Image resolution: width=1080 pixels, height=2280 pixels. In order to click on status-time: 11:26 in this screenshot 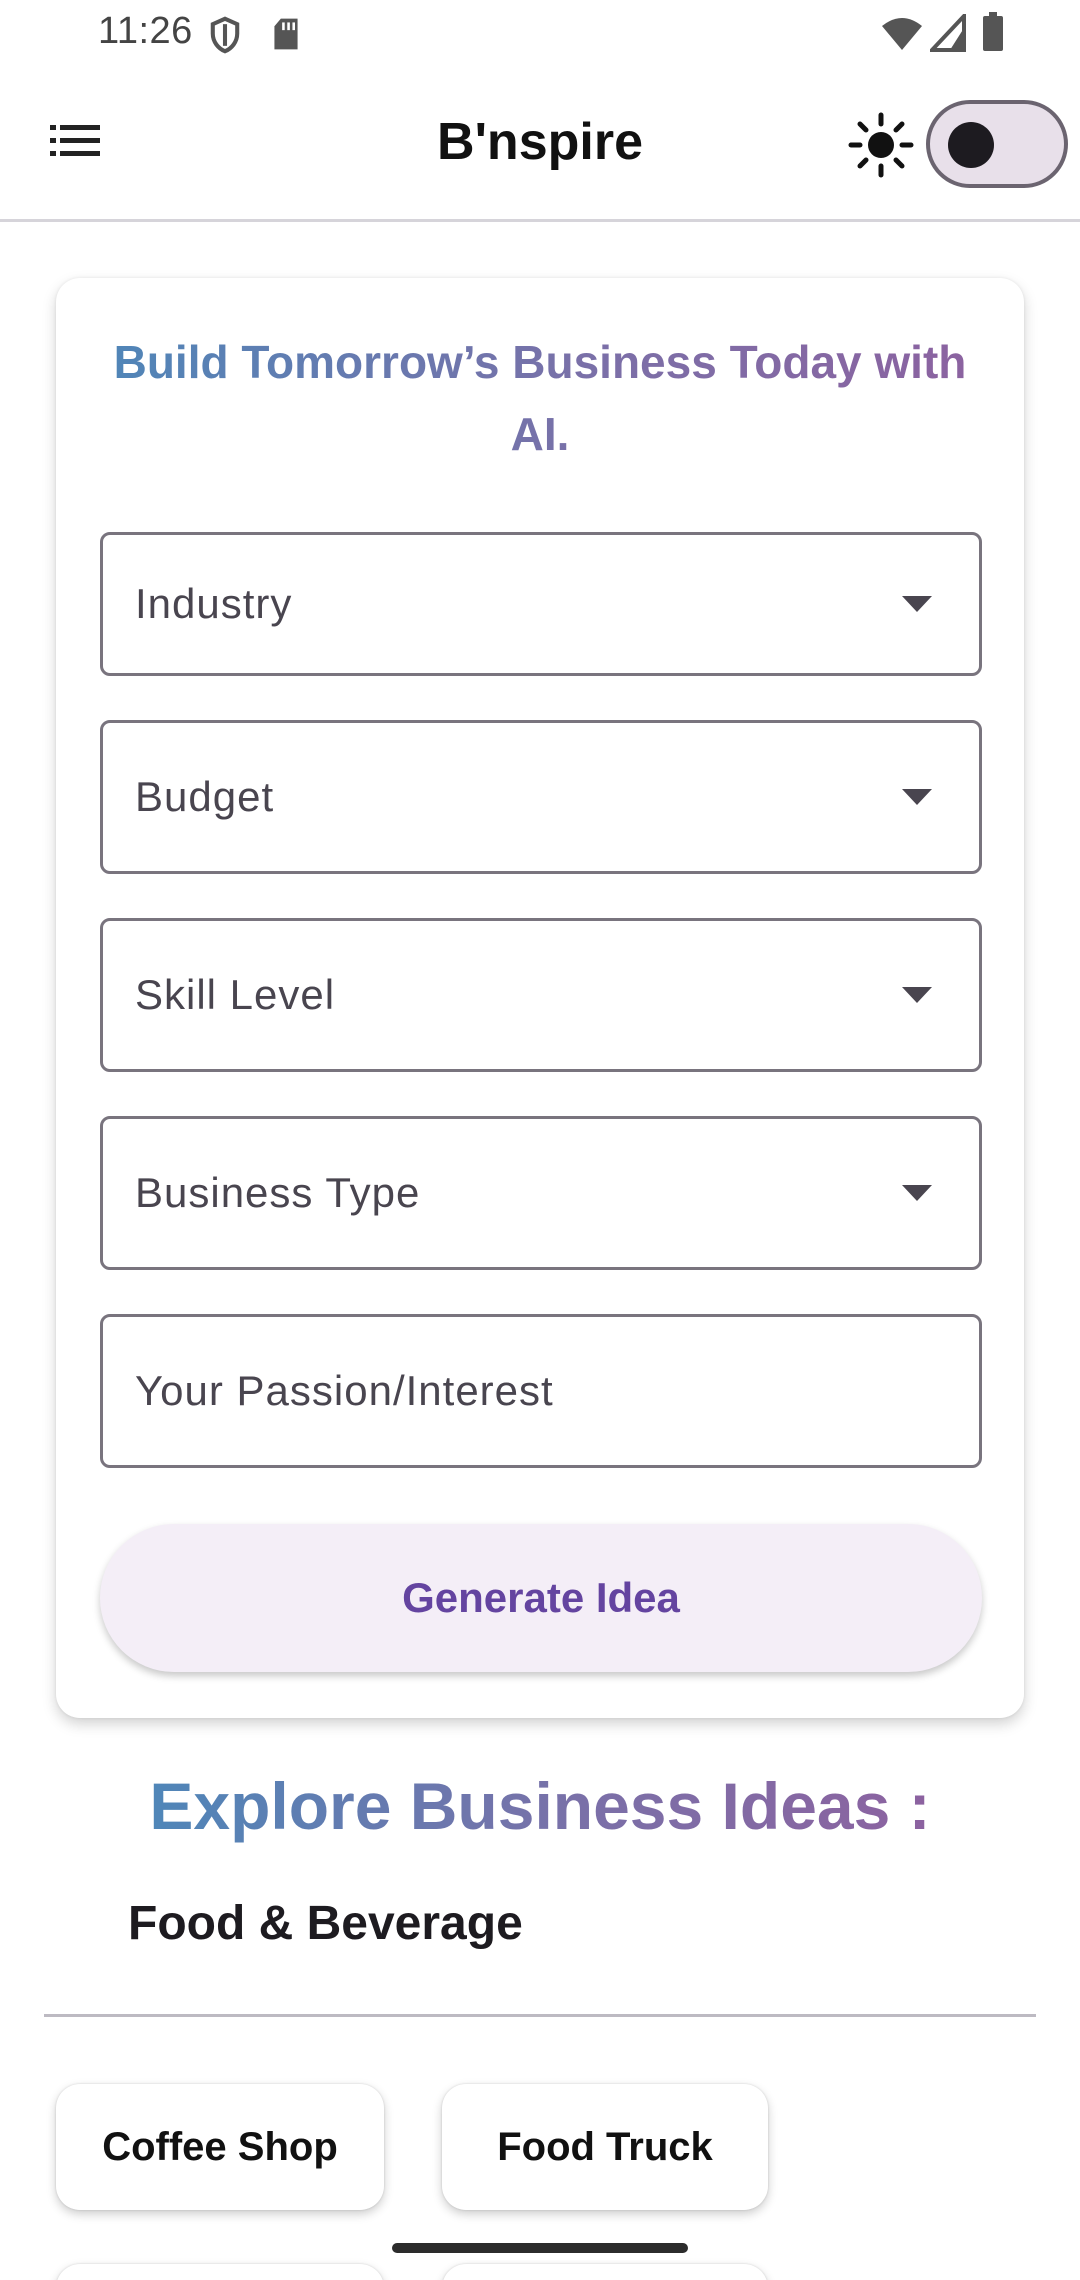, I will do `click(145, 31)`.